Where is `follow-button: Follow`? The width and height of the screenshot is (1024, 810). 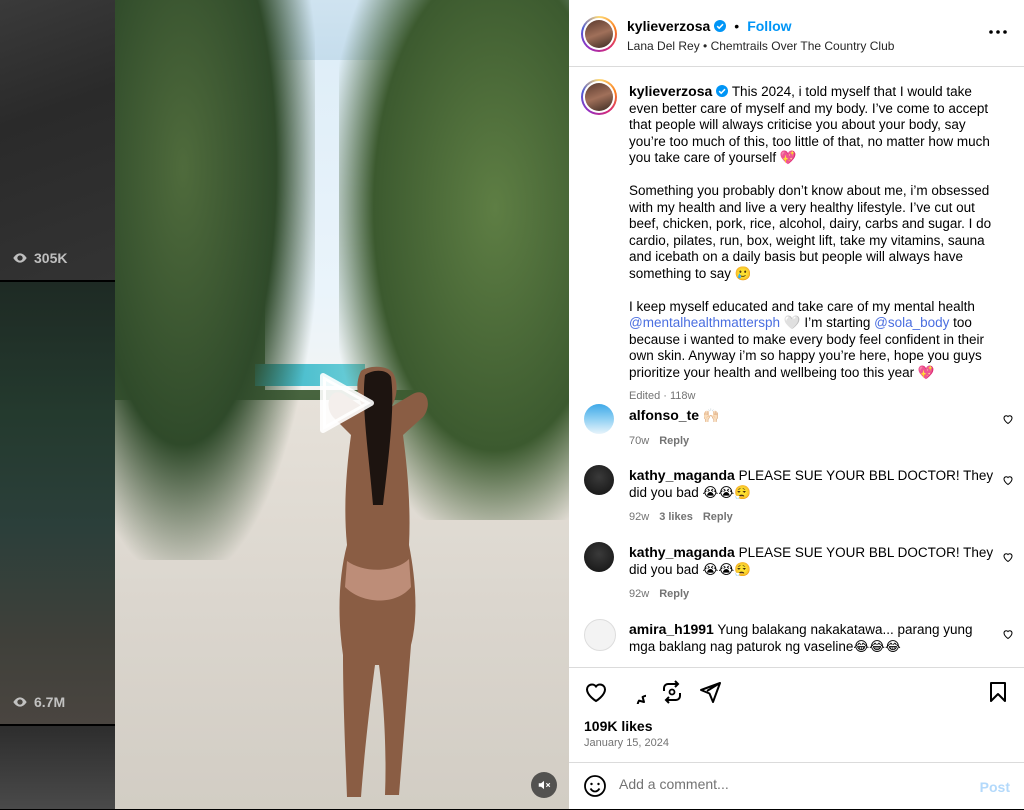
follow-button: Follow is located at coordinates (769, 26).